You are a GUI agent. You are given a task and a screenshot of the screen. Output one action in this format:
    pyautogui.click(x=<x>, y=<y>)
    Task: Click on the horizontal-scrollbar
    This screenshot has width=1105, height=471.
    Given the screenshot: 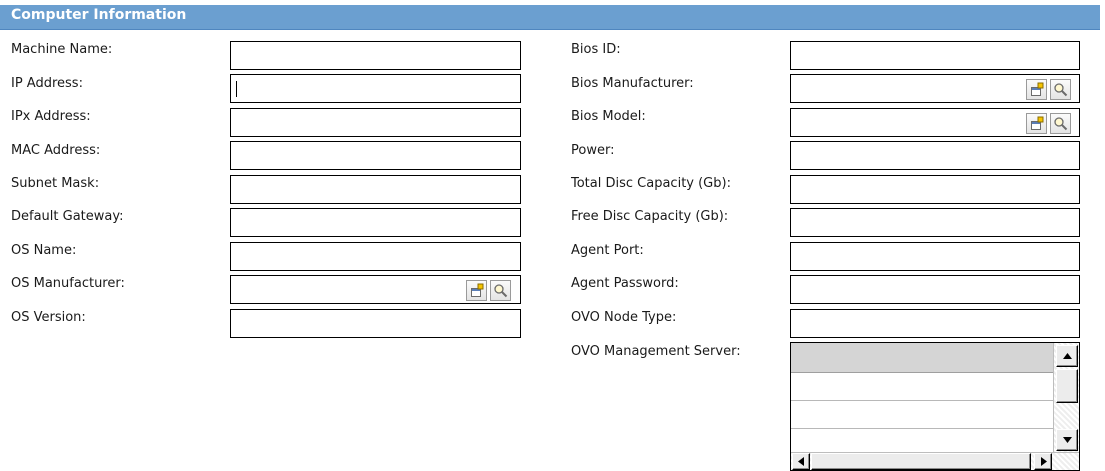 What is the action you would take?
    pyautogui.click(x=935, y=461)
    